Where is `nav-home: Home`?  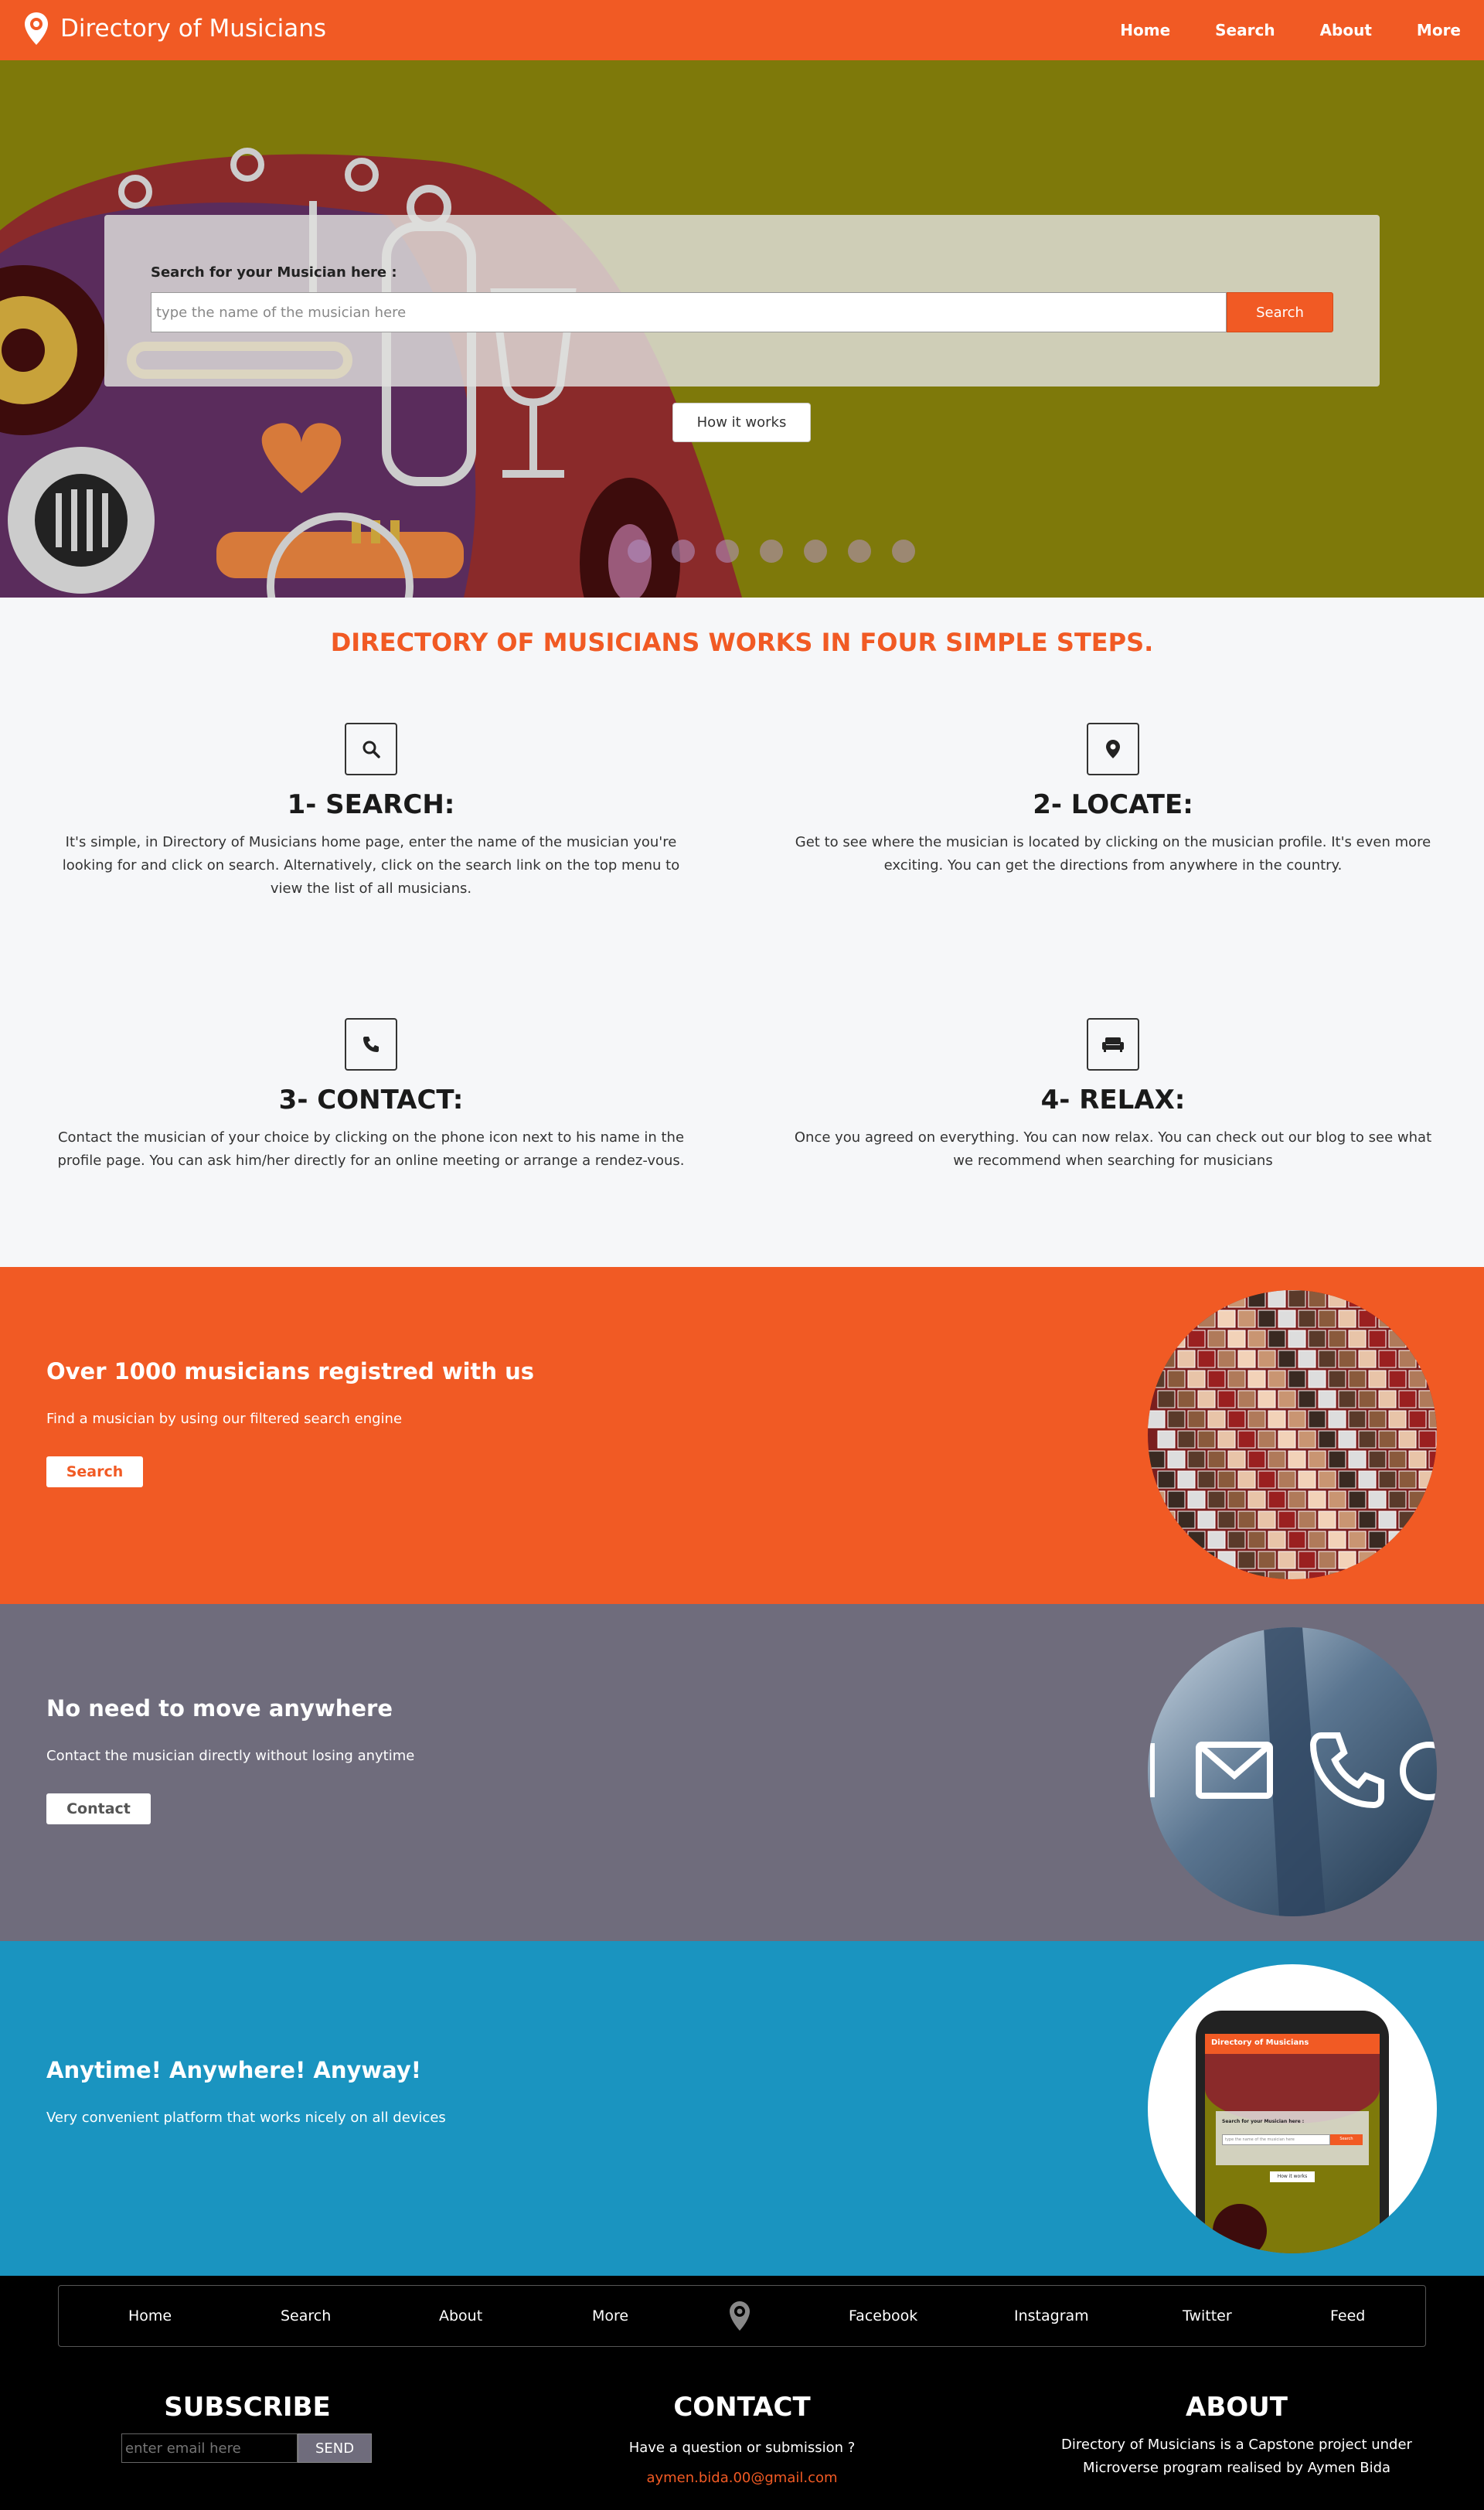
nav-home: Home is located at coordinates (1145, 30).